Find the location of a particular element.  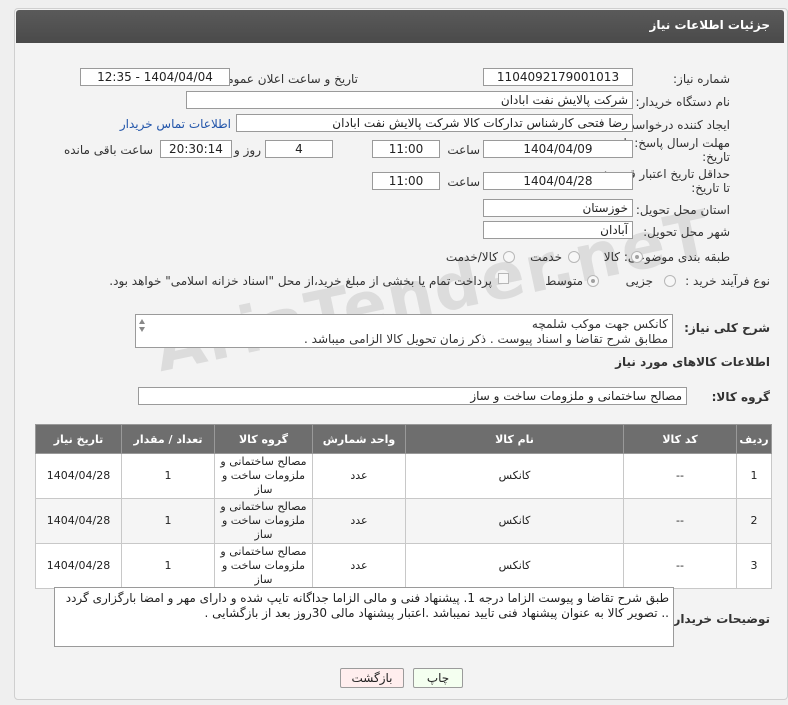

category-radio-both is located at coordinates (509, 257).